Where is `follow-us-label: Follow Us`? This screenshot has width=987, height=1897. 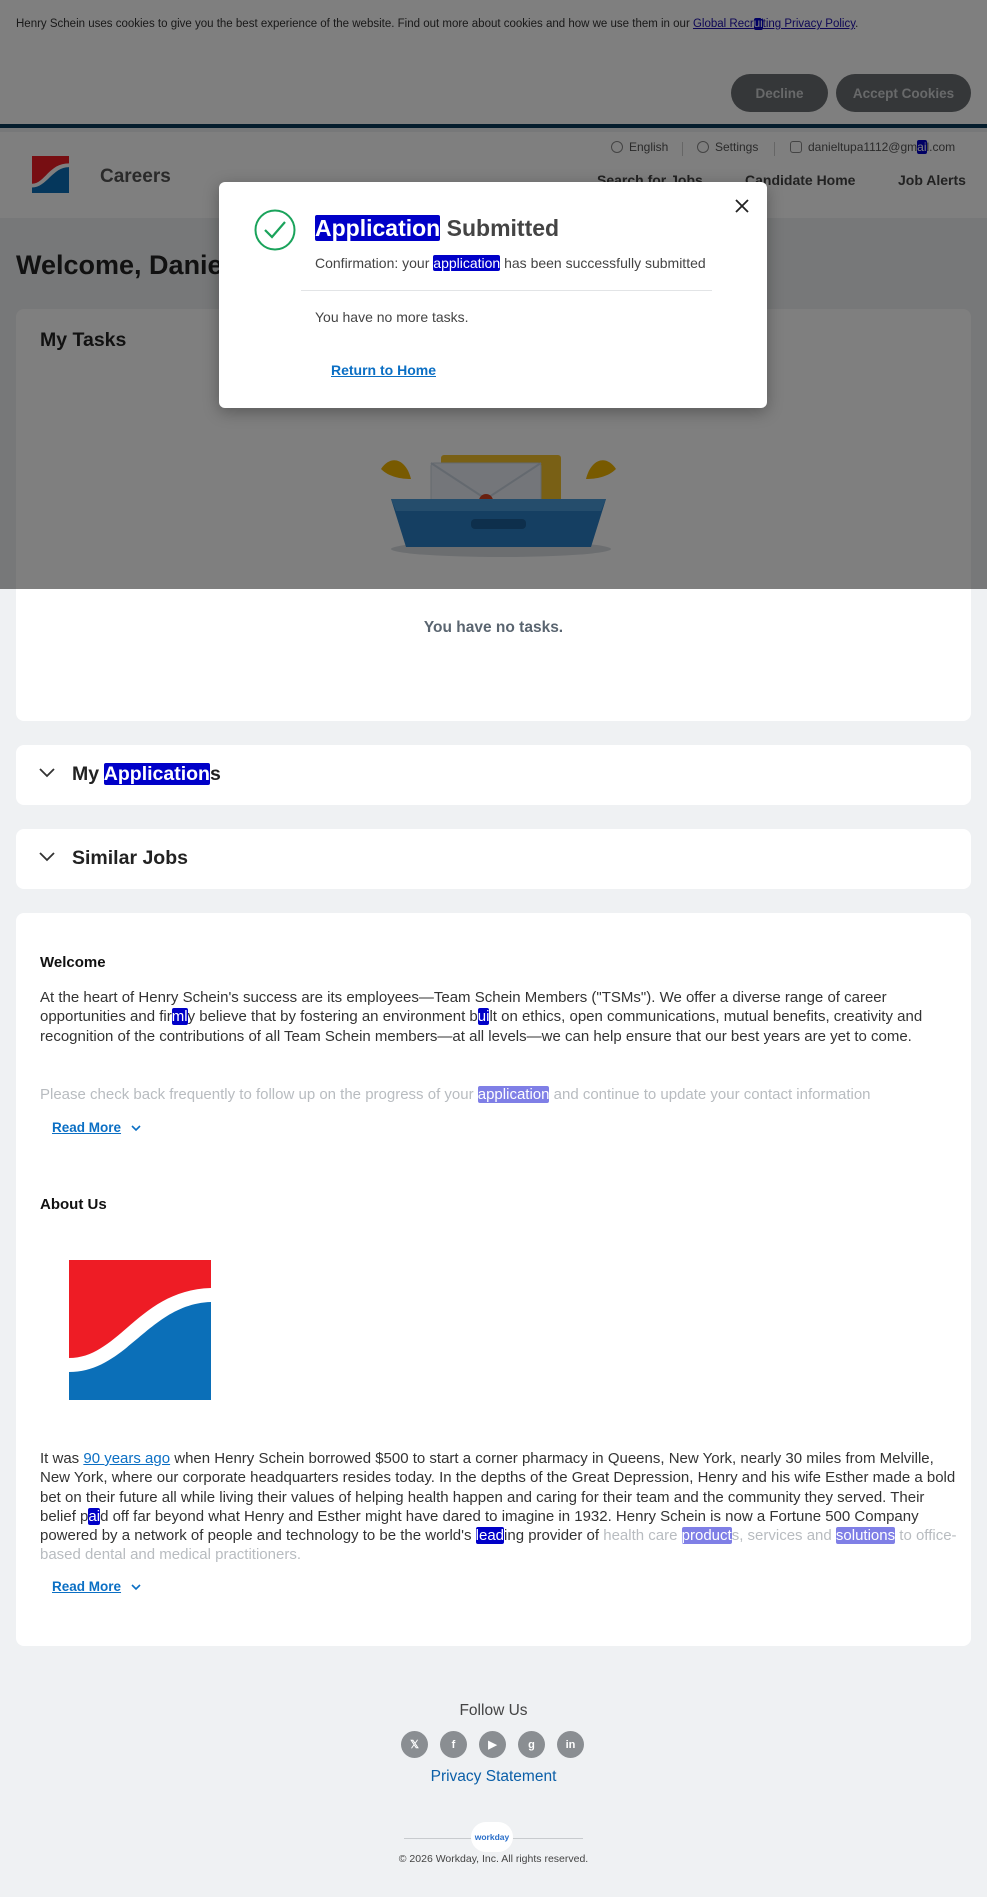
follow-us-label: Follow Us is located at coordinates (493, 1710).